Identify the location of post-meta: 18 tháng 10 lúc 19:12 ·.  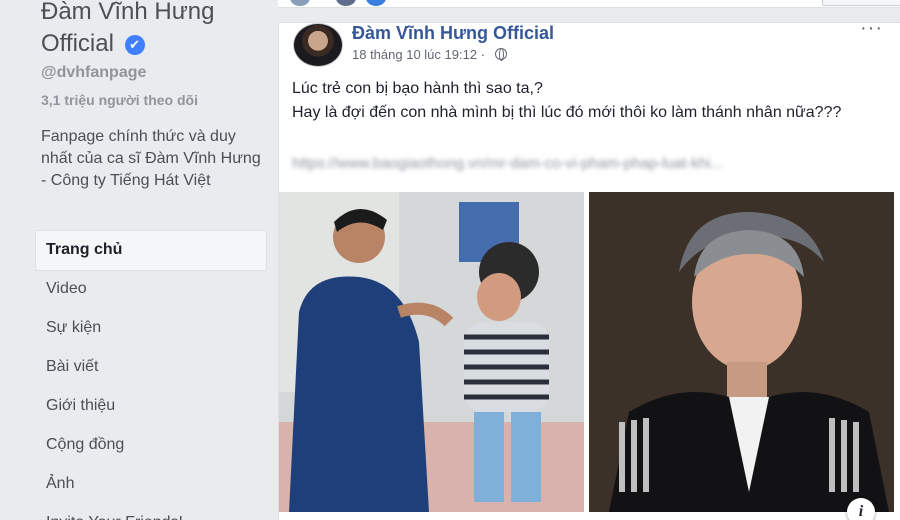
(429, 54).